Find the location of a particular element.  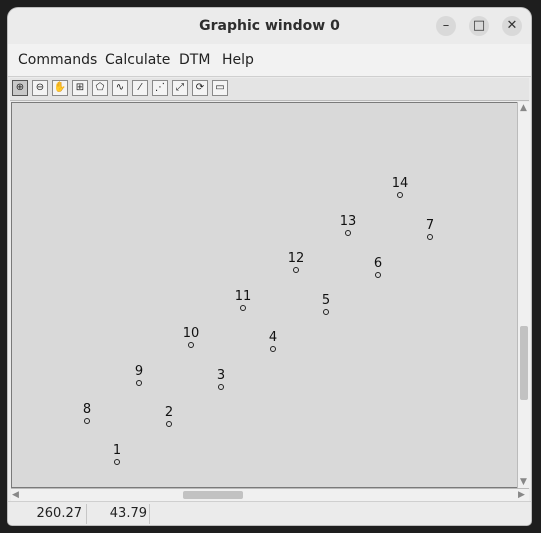

status-bar: 260.27 43.79 is located at coordinates (269, 513).